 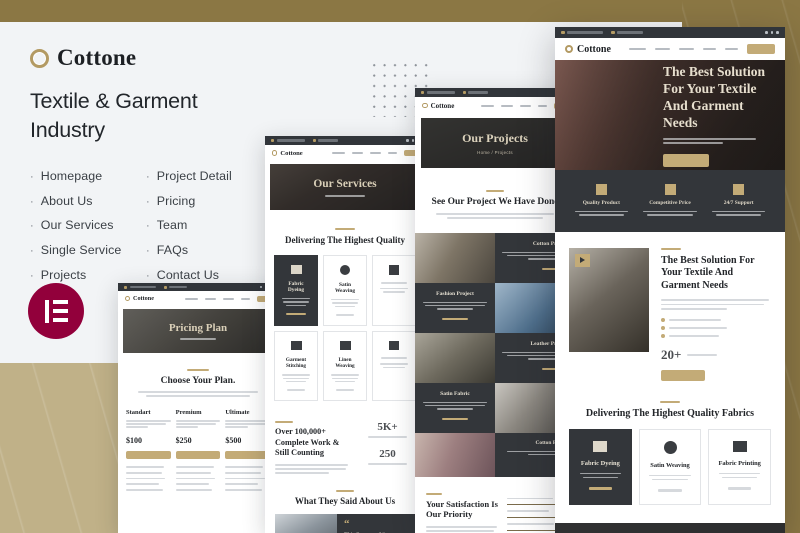 What do you see at coordinates (709, 49) in the screenshot?
I see `nav-link-pages` at bounding box center [709, 49].